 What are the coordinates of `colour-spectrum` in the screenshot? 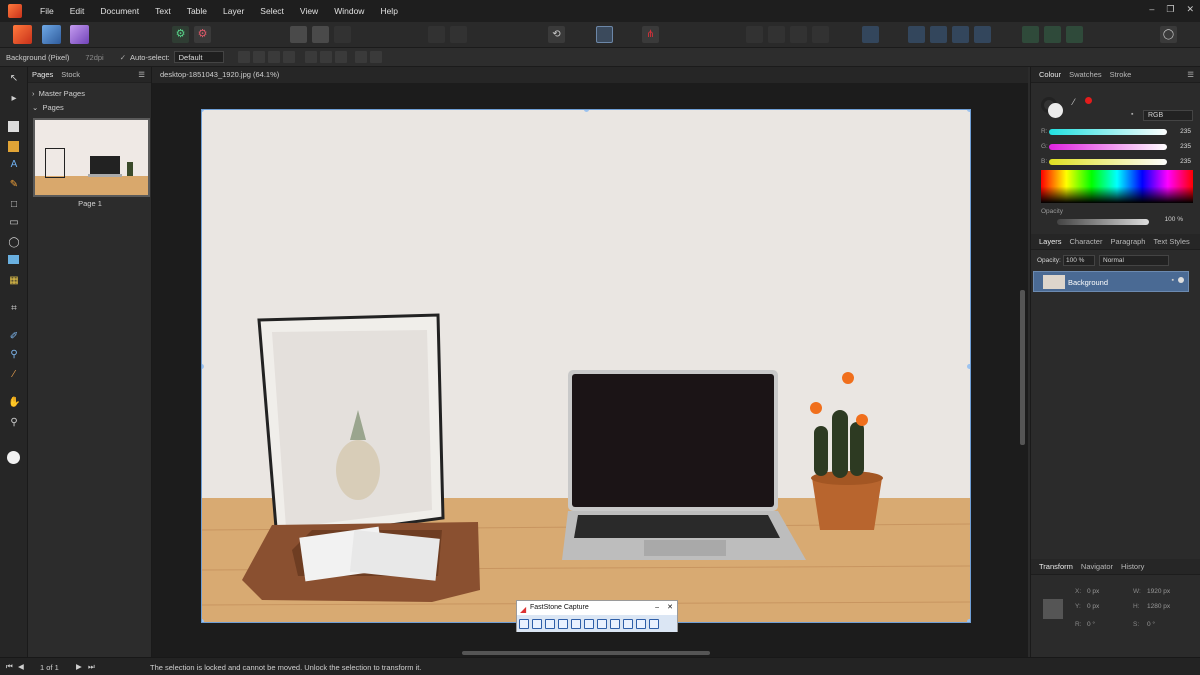 It's located at (1117, 186).